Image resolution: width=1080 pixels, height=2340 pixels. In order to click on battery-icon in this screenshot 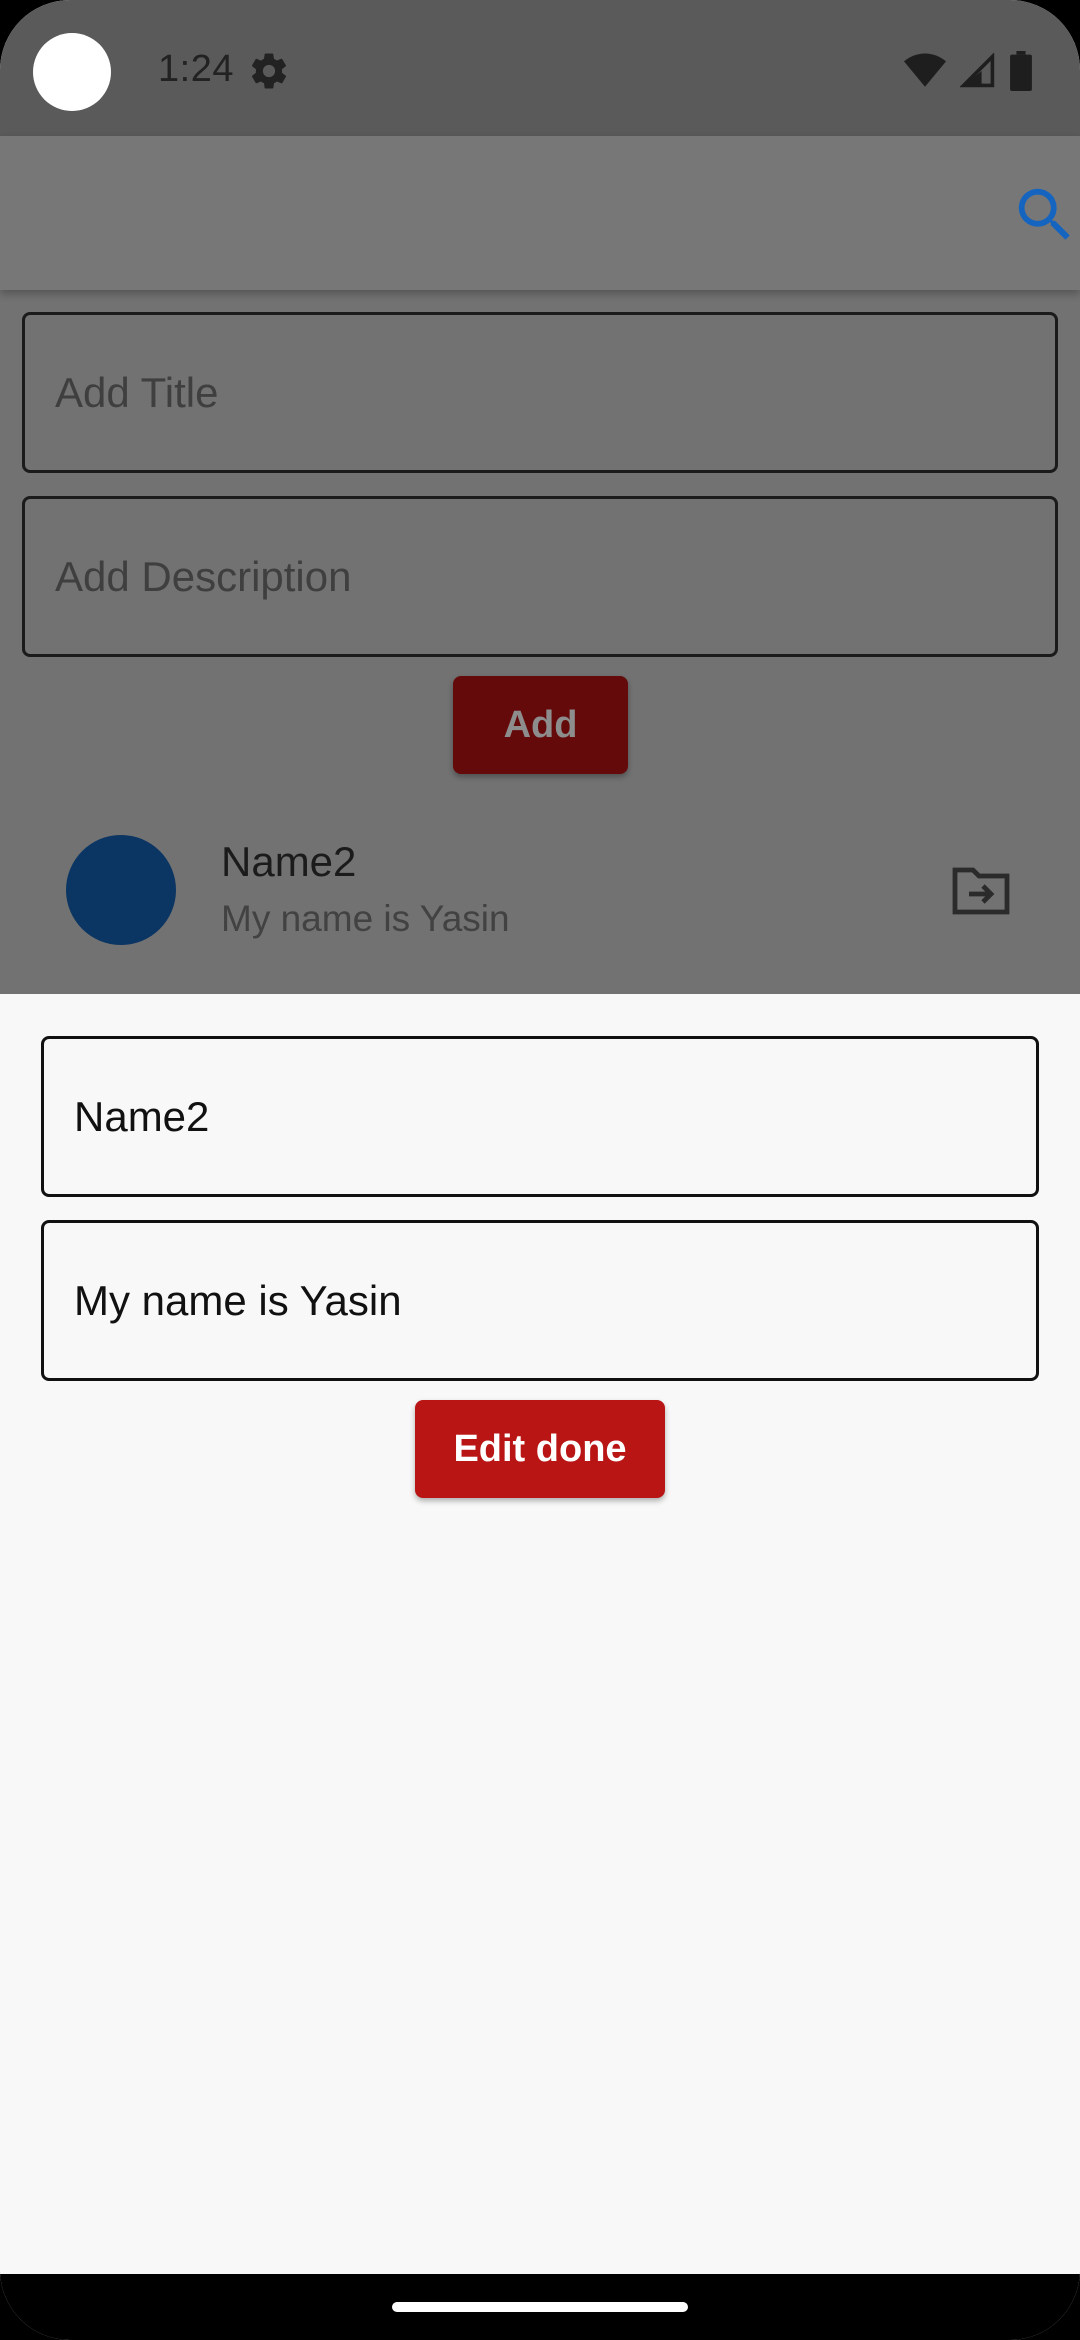, I will do `click(1021, 71)`.